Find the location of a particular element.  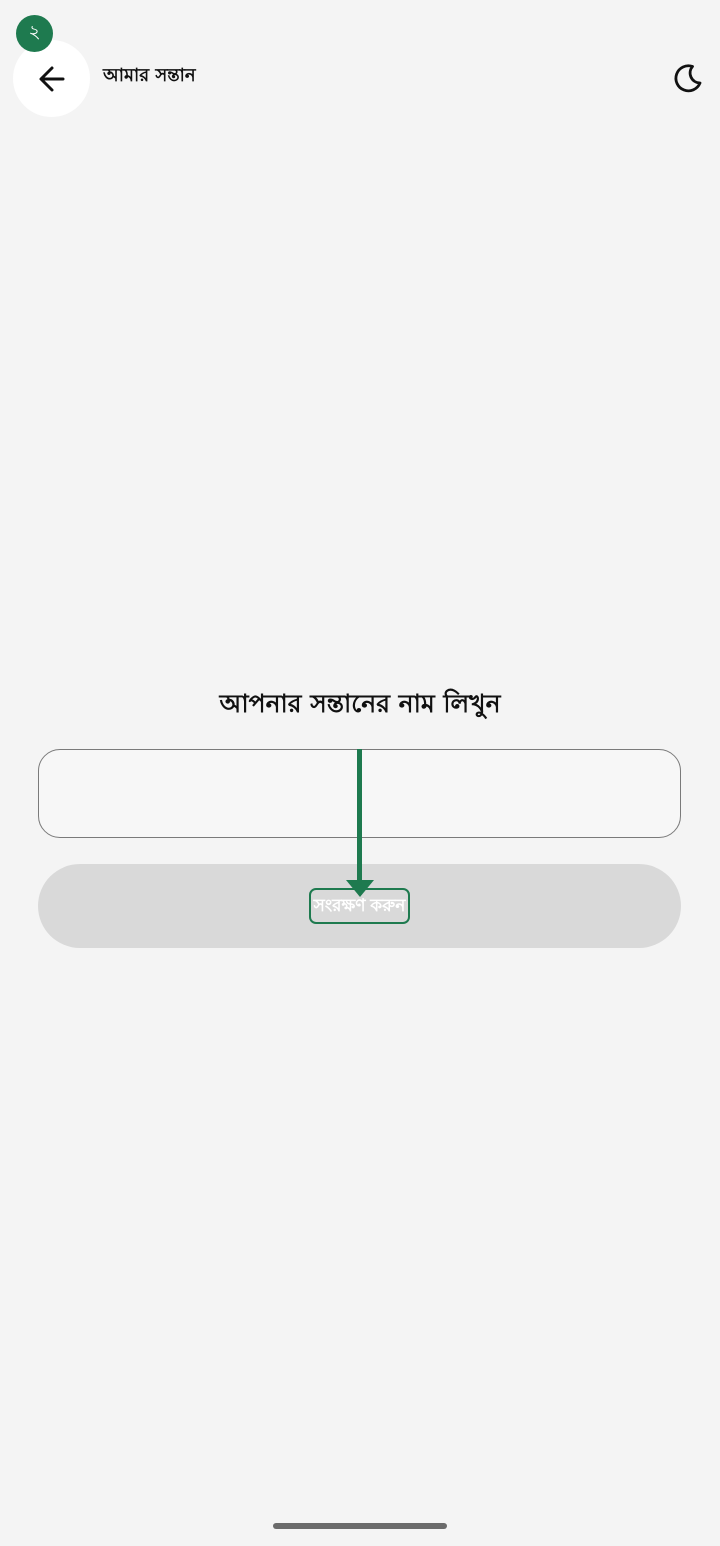

back-button is located at coordinates (51, 78).